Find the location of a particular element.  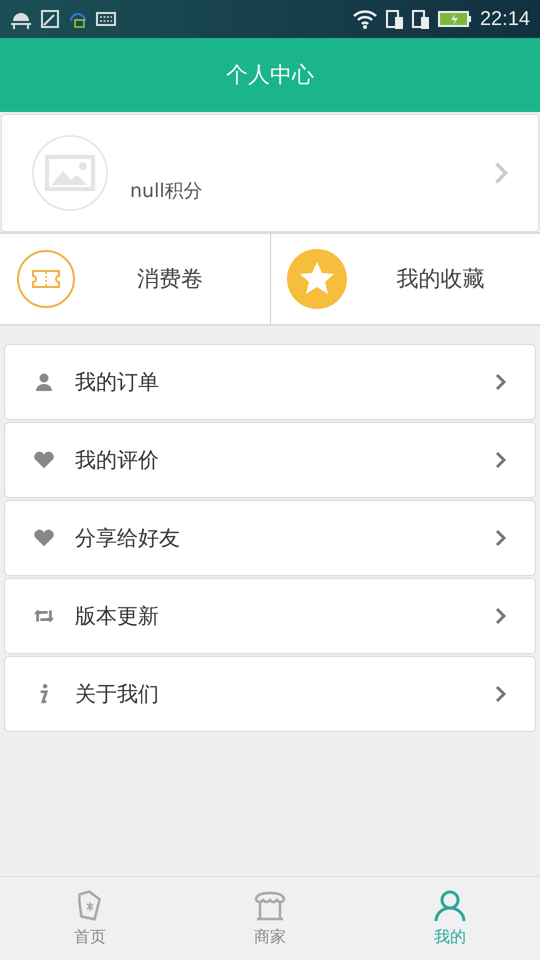

shortcut-label: 消费卷 is located at coordinates (170, 280).